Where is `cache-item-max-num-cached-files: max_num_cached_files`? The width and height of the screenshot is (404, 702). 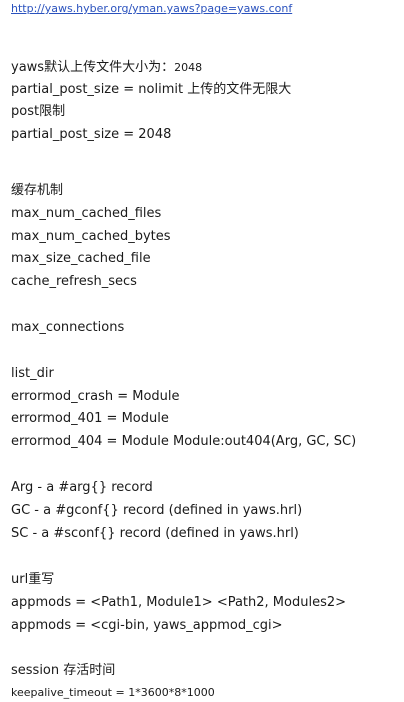
cache-item-max-num-cached-files: max_num_cached_files is located at coordinates (86, 213).